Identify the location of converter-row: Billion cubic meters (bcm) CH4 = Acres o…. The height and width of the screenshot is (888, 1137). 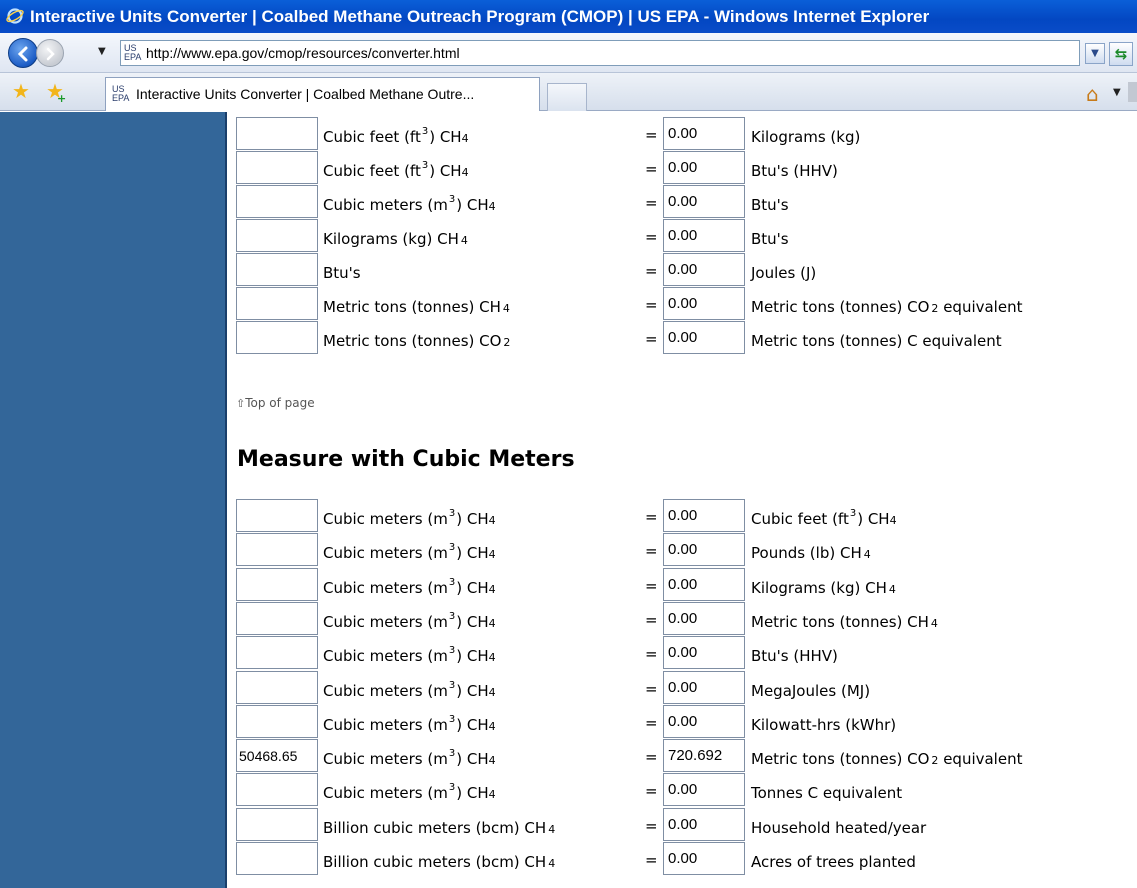
(682, 859).